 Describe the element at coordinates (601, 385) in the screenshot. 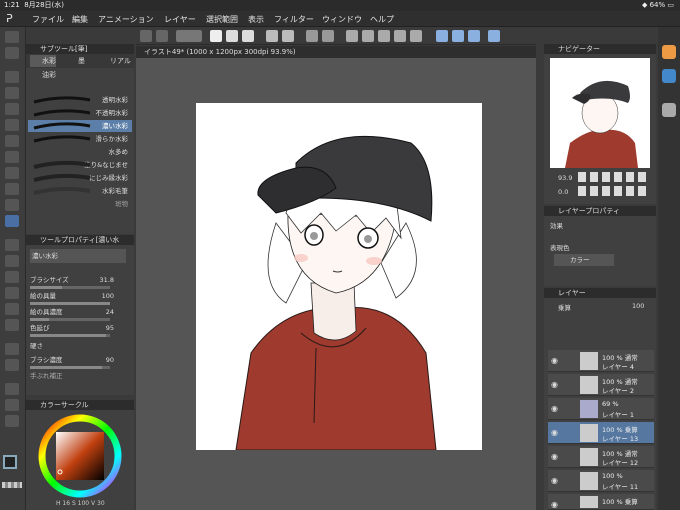

I see `layer-row: ◉ 100 % 通常 レイヤー 2` at that location.